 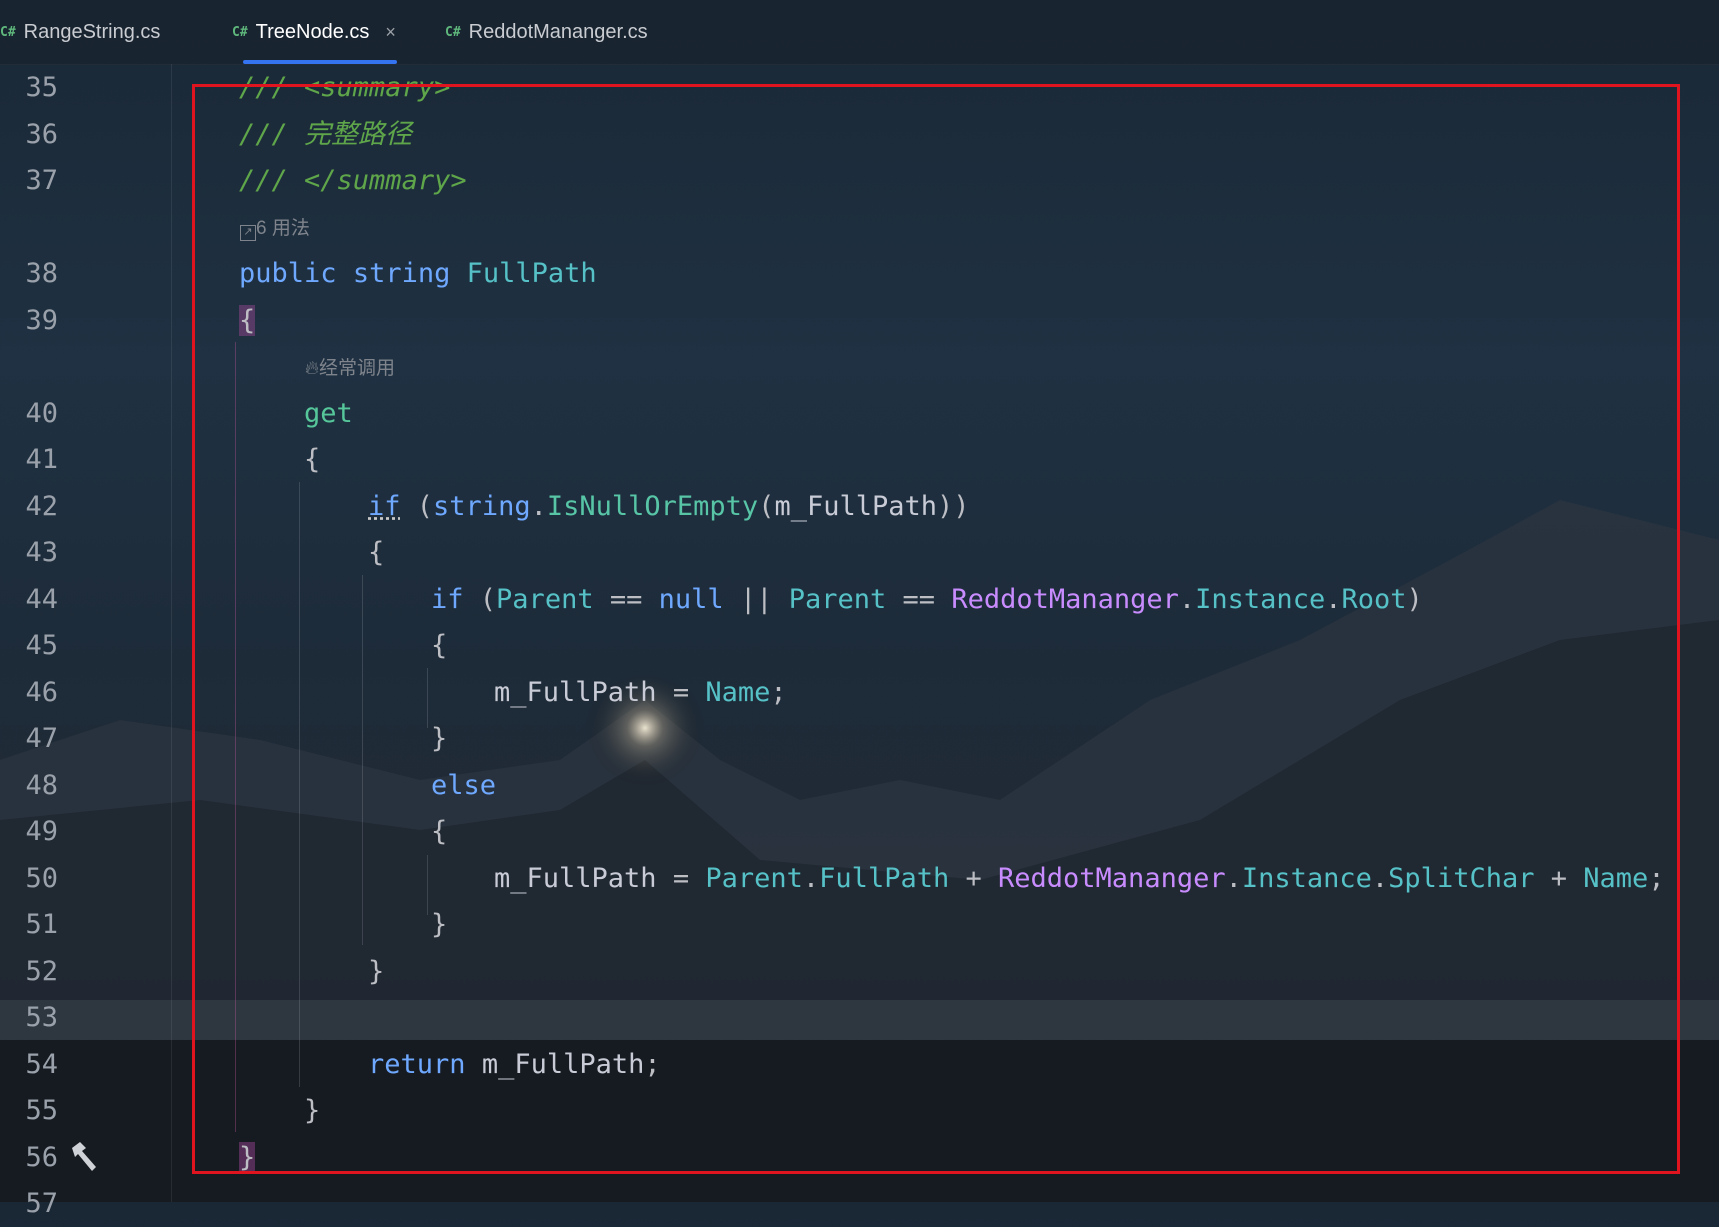 What do you see at coordinates (41, 1110) in the screenshot?
I see `line-number: 55` at bounding box center [41, 1110].